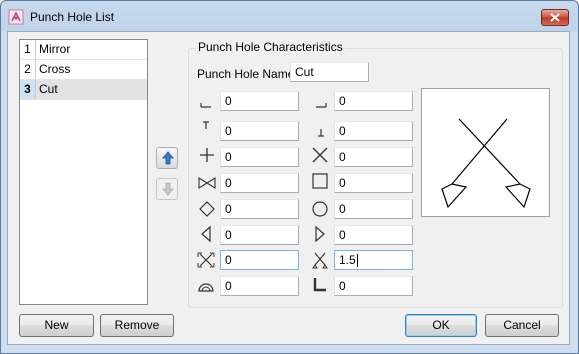 Image resolution: width=579 pixels, height=354 pixels. What do you see at coordinates (83, 90) in the screenshot?
I see `list-item-selected: 3 Cut` at bounding box center [83, 90].